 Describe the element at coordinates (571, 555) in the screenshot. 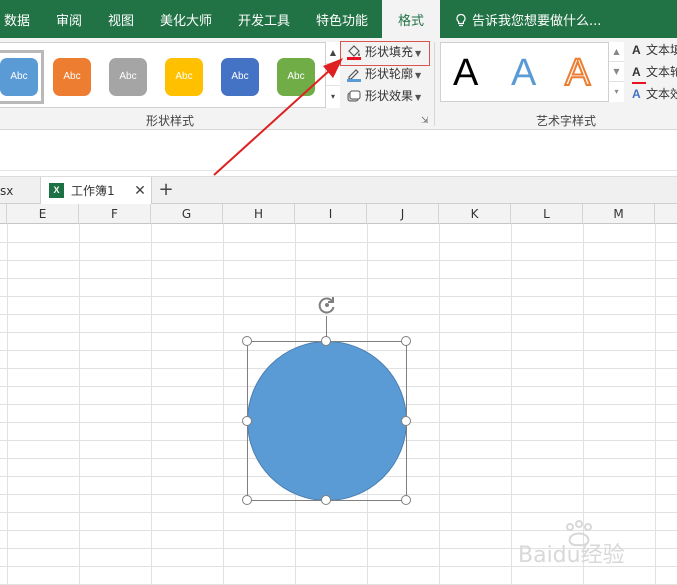

I see `watermark-text: Baidu经验` at that location.